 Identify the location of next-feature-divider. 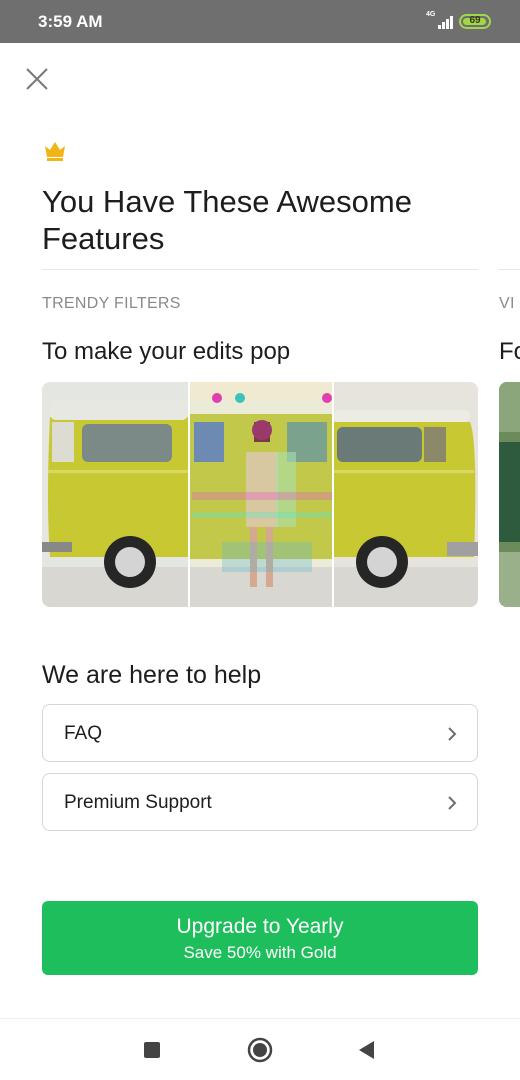
(509, 269).